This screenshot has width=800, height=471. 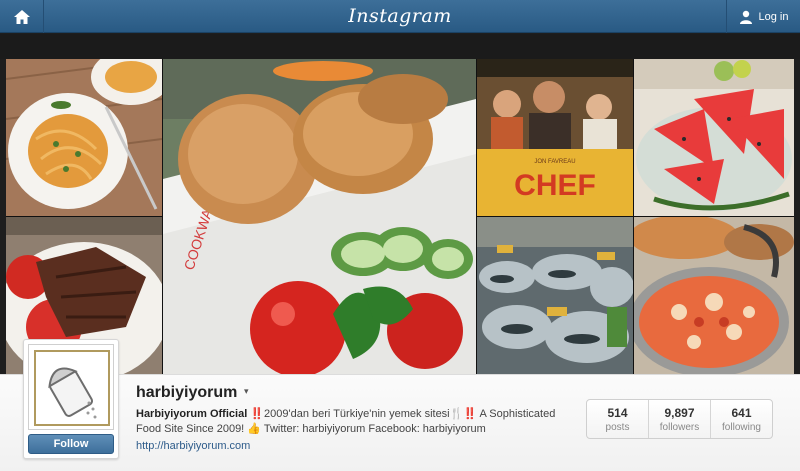 I want to click on stat-label: followers, so click(x=679, y=427).